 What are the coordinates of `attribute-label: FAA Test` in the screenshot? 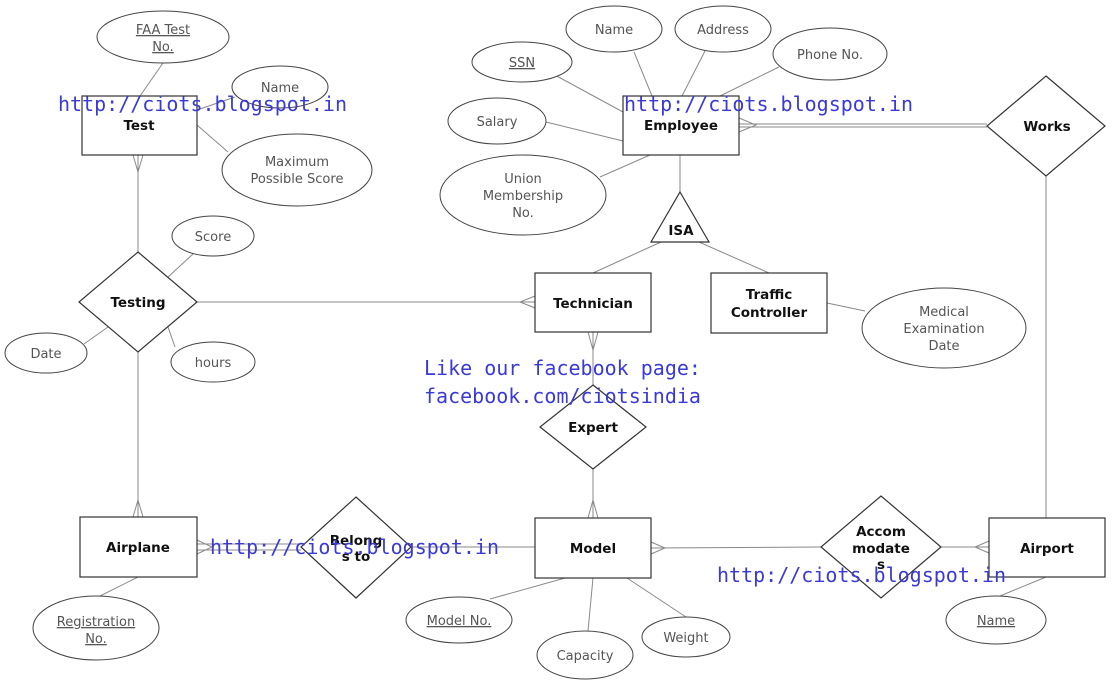 It's located at (163, 30).